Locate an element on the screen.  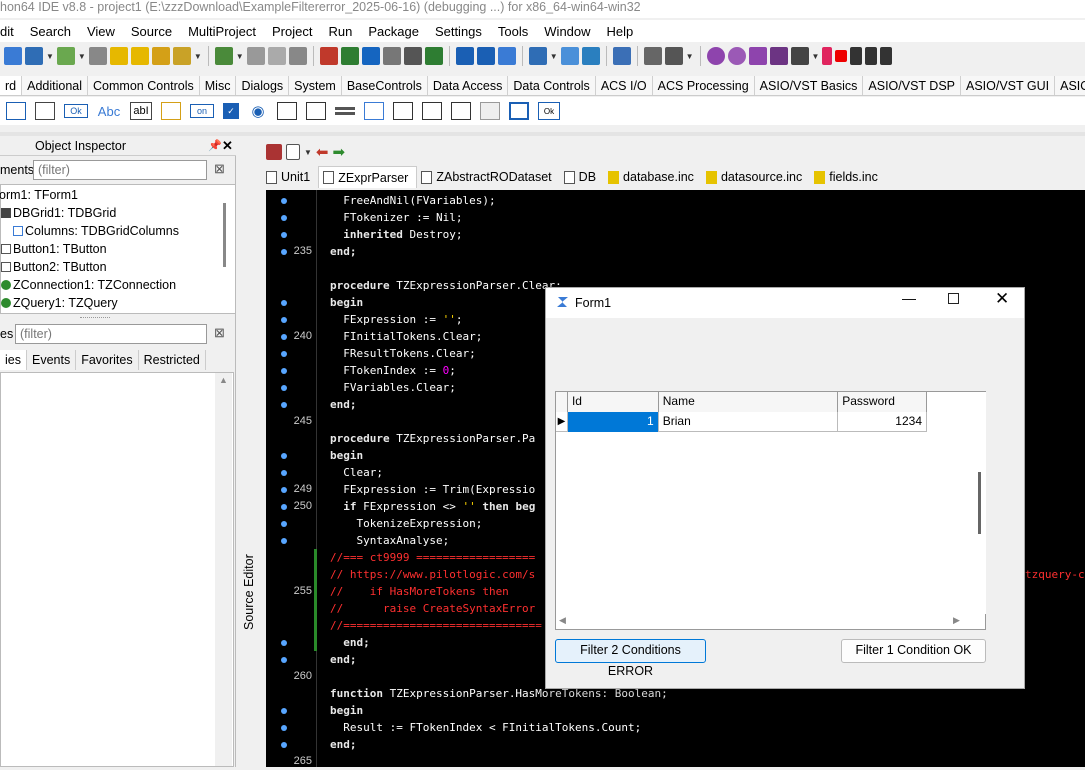
units-icon is located at coordinates (537, 56).